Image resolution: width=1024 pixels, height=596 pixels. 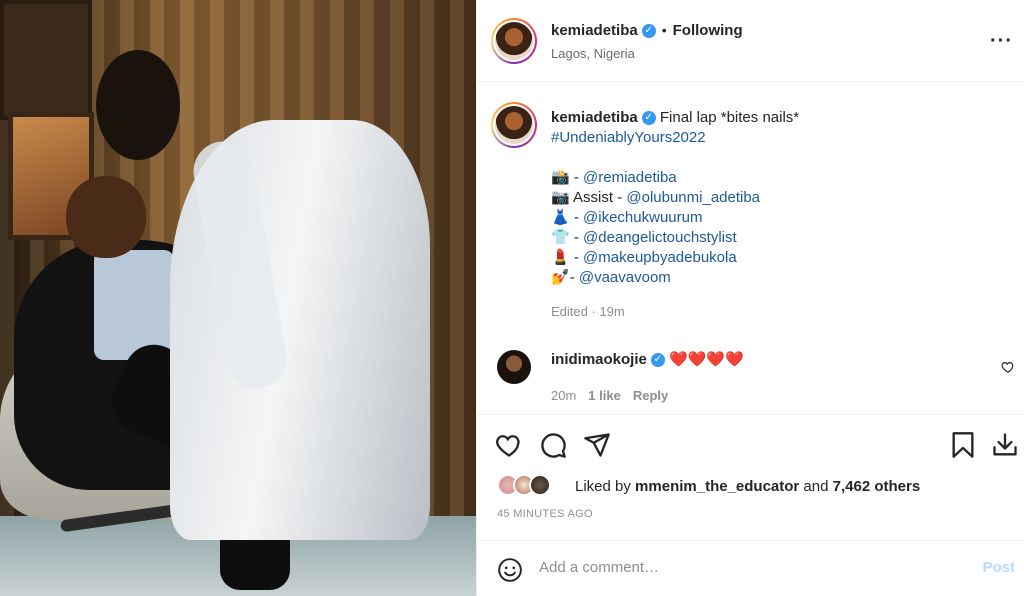 I want to click on header-username: kemiadetiba, so click(x=594, y=30).